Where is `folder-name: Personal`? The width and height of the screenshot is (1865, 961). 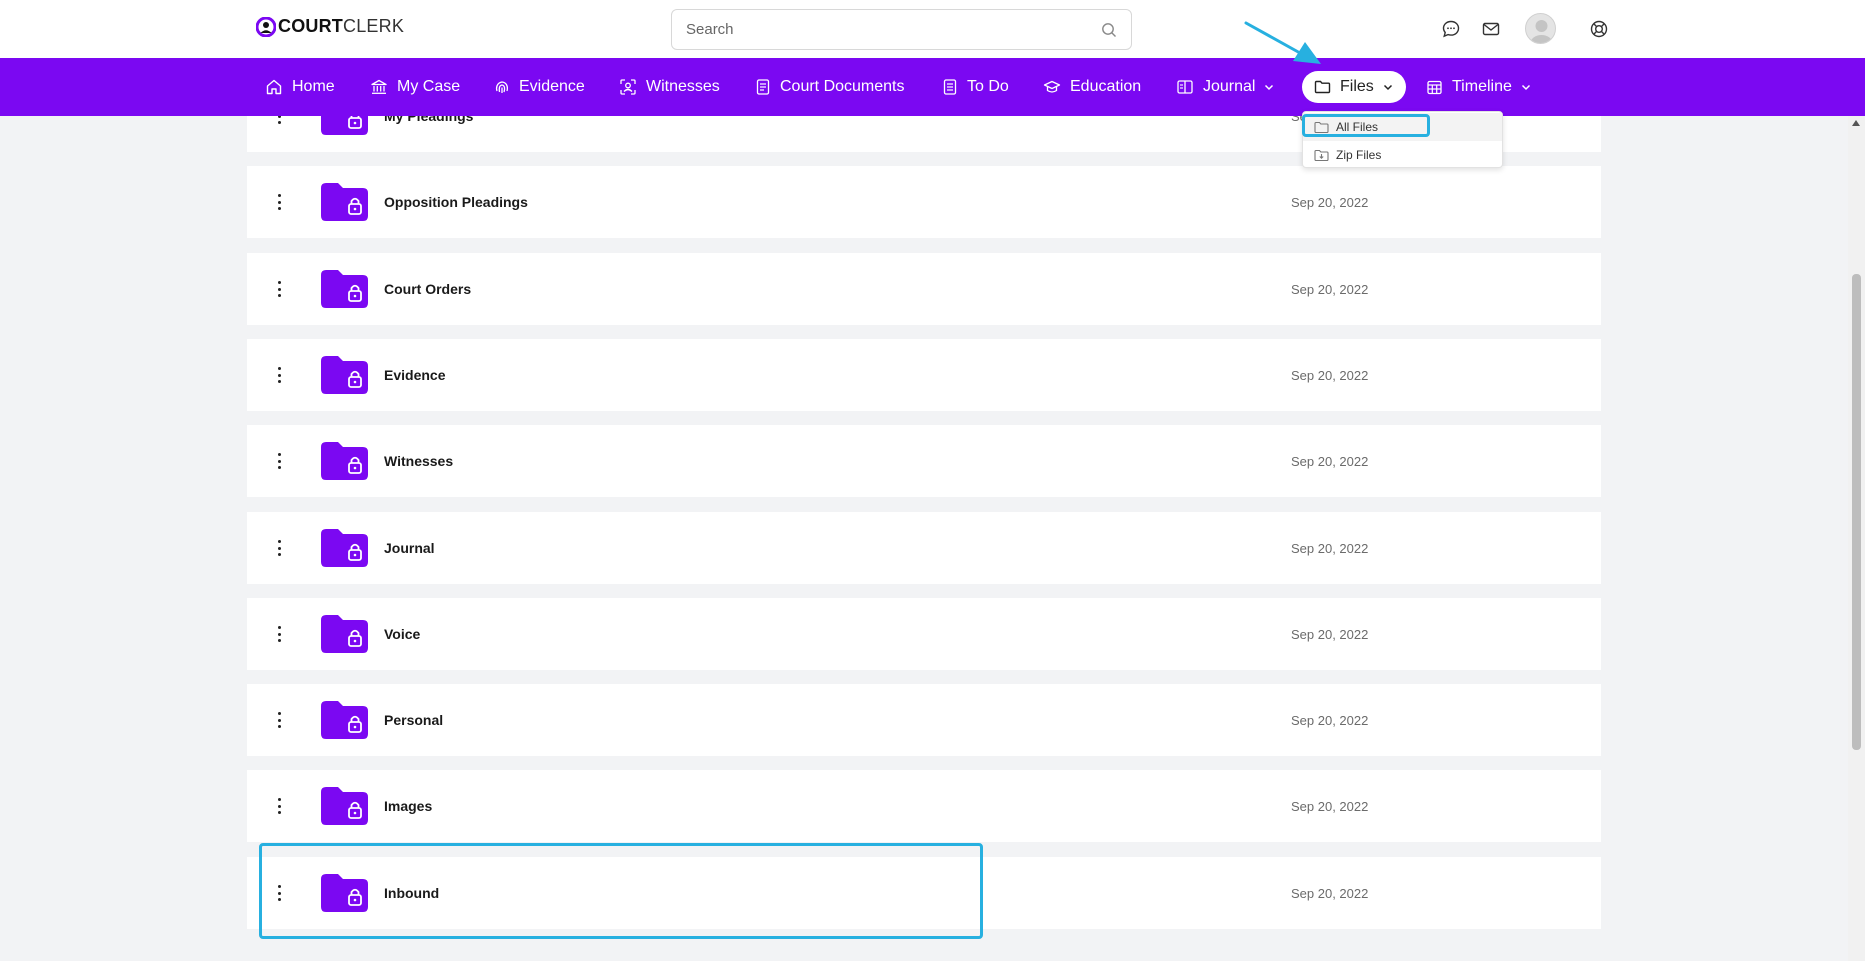
folder-name: Personal is located at coordinates (413, 720).